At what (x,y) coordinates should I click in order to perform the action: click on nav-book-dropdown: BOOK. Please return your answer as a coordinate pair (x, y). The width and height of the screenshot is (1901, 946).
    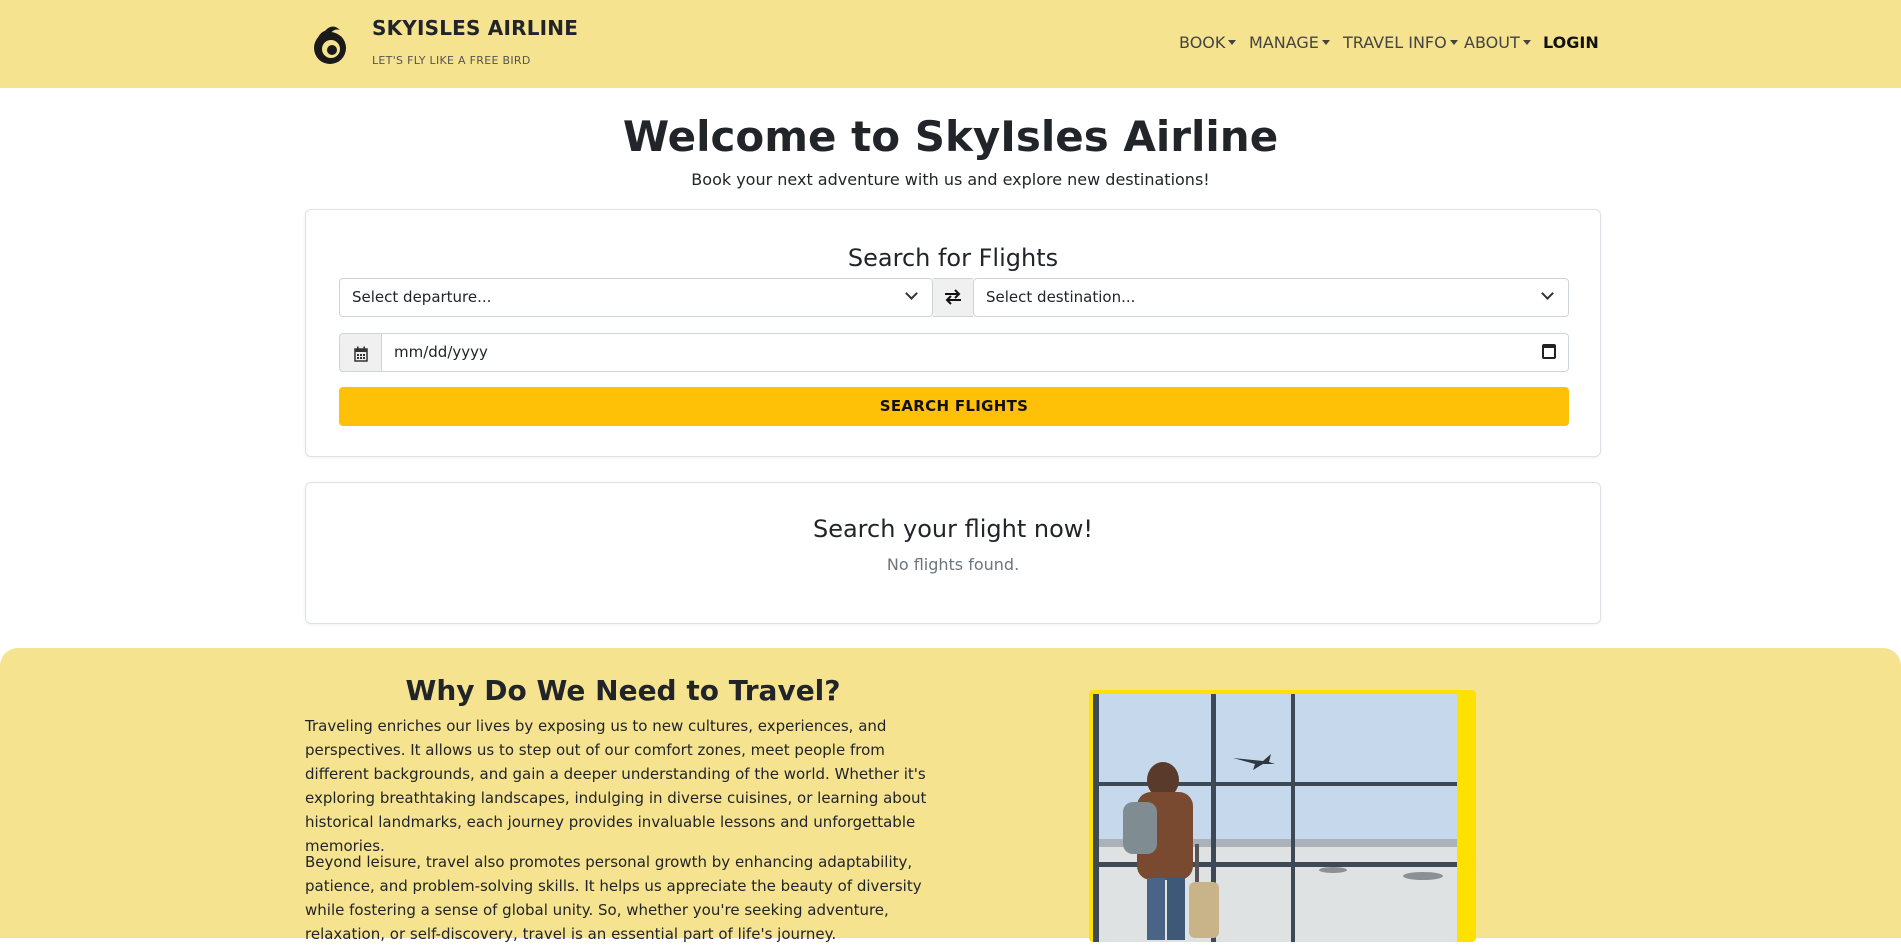
    Looking at the image, I should click on (1208, 42).